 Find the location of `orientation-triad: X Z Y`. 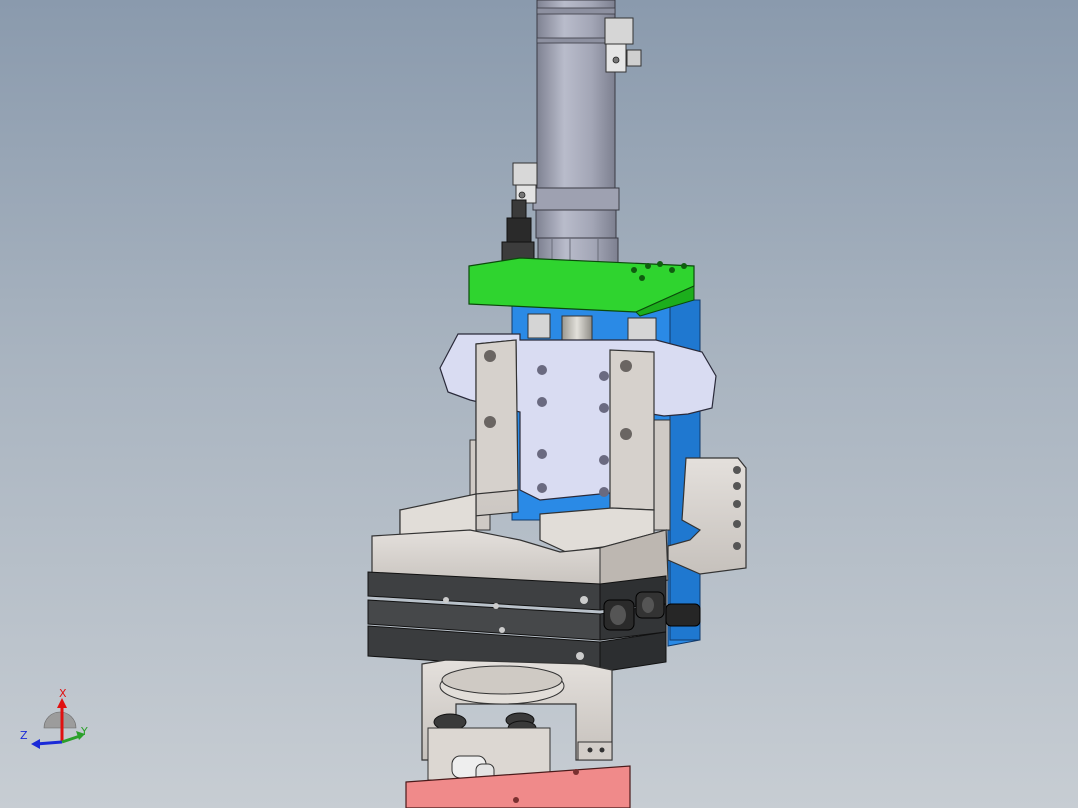

orientation-triad: X Z Y is located at coordinates (58, 719).